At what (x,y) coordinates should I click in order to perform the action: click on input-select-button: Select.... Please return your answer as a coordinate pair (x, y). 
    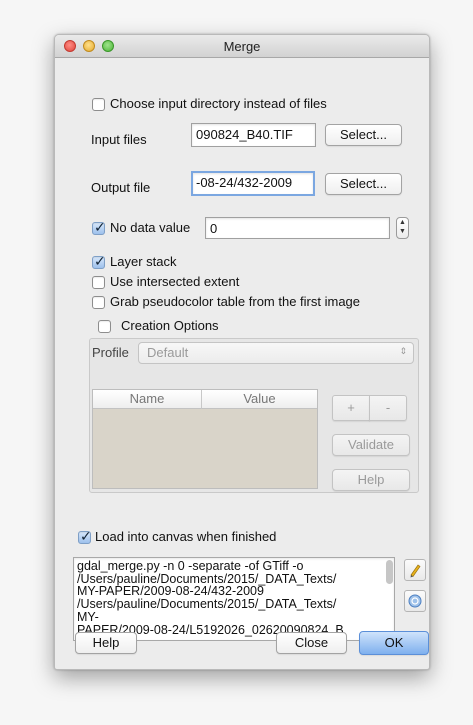
    Looking at the image, I should click on (363, 135).